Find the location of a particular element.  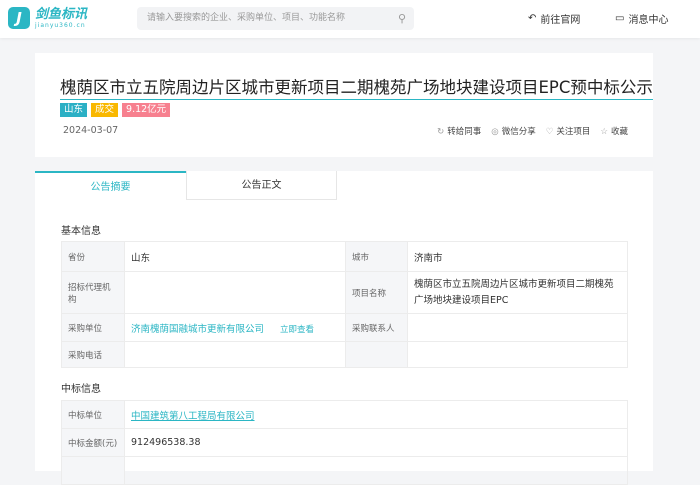

buyer-link: 济南槐荫国融城市更新有限公司 is located at coordinates (197, 329).